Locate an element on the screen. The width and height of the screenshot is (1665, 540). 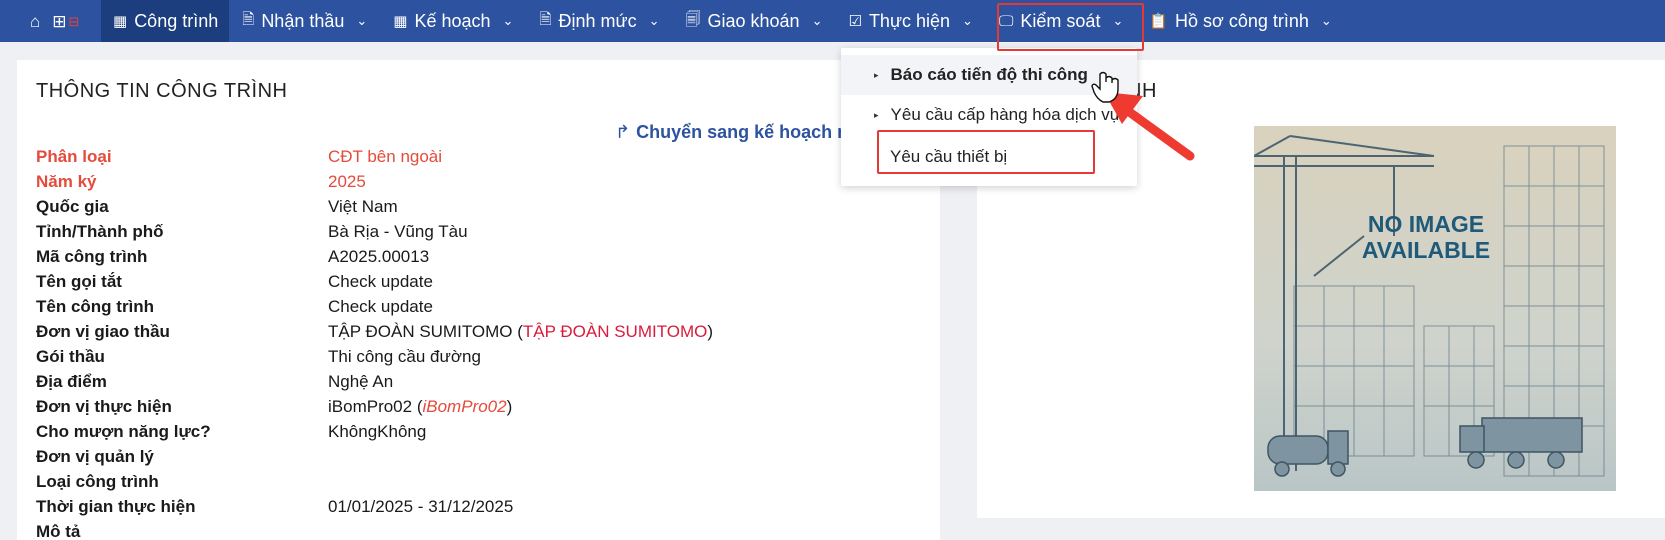
info-row: Gói thầu Thi công cầu đường is located at coordinates (374, 356).